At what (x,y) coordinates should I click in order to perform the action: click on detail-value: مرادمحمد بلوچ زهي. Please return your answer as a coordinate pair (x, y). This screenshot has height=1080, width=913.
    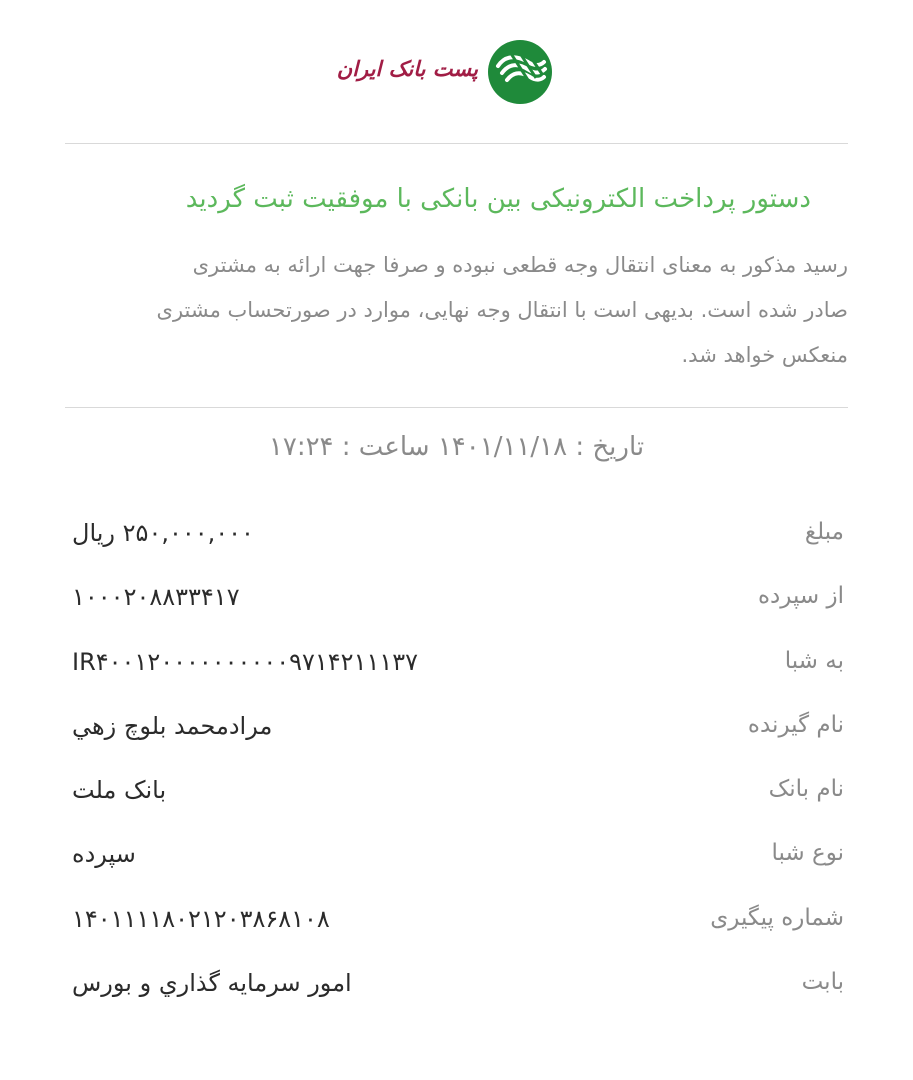
    Looking at the image, I should click on (172, 725).